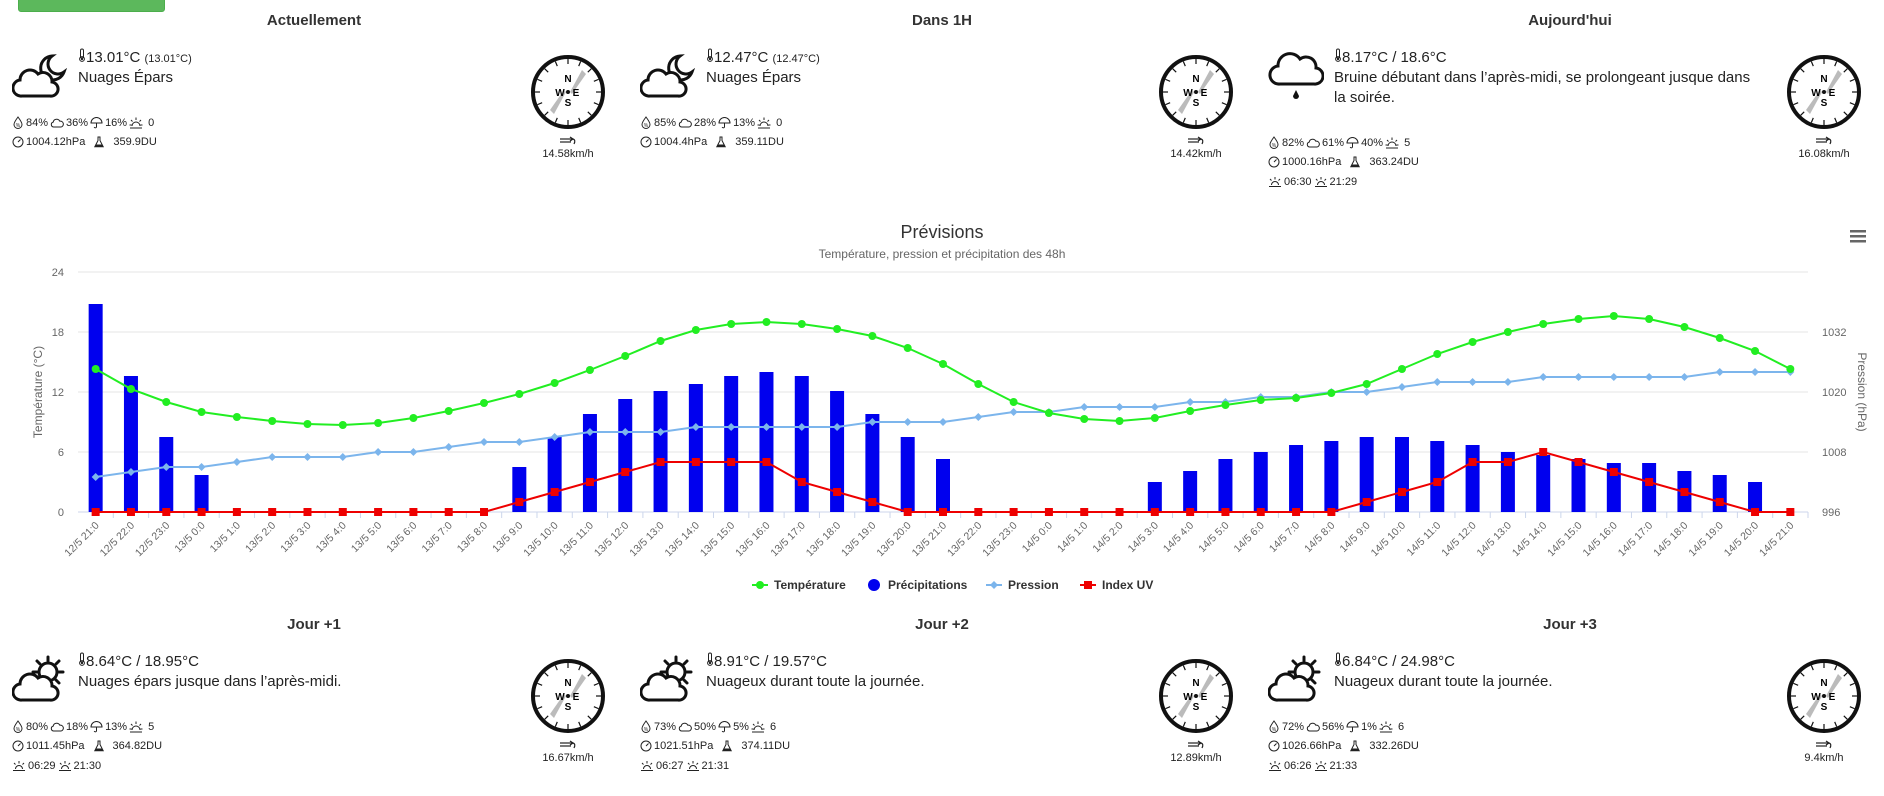 The height and width of the screenshot is (796, 1884). Describe the element at coordinates (684, 766) in the screenshot. I see `sun-times-row: 06:27 21:31` at that location.